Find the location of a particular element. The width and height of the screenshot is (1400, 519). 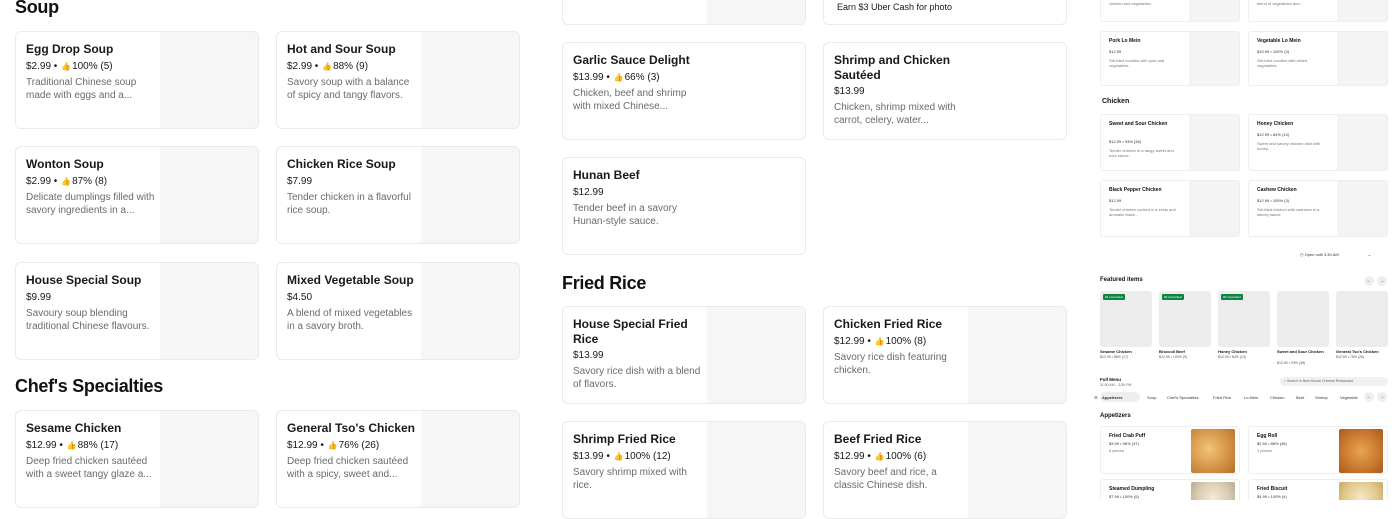

item-rating: 100% (12) is located at coordinates (647, 456).